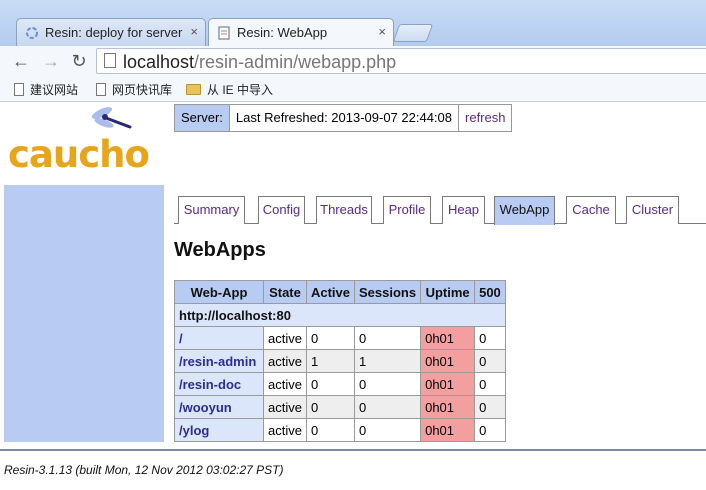  I want to click on address-bar: localhost/resin-admin/webapp.php, so click(401, 61).